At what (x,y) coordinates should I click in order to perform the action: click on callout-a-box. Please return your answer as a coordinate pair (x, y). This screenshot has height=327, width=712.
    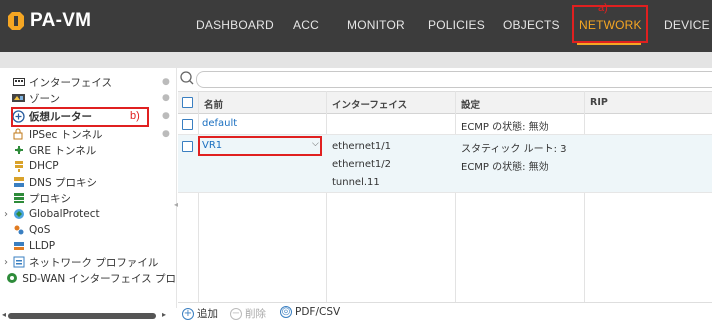
    Looking at the image, I should click on (610, 24).